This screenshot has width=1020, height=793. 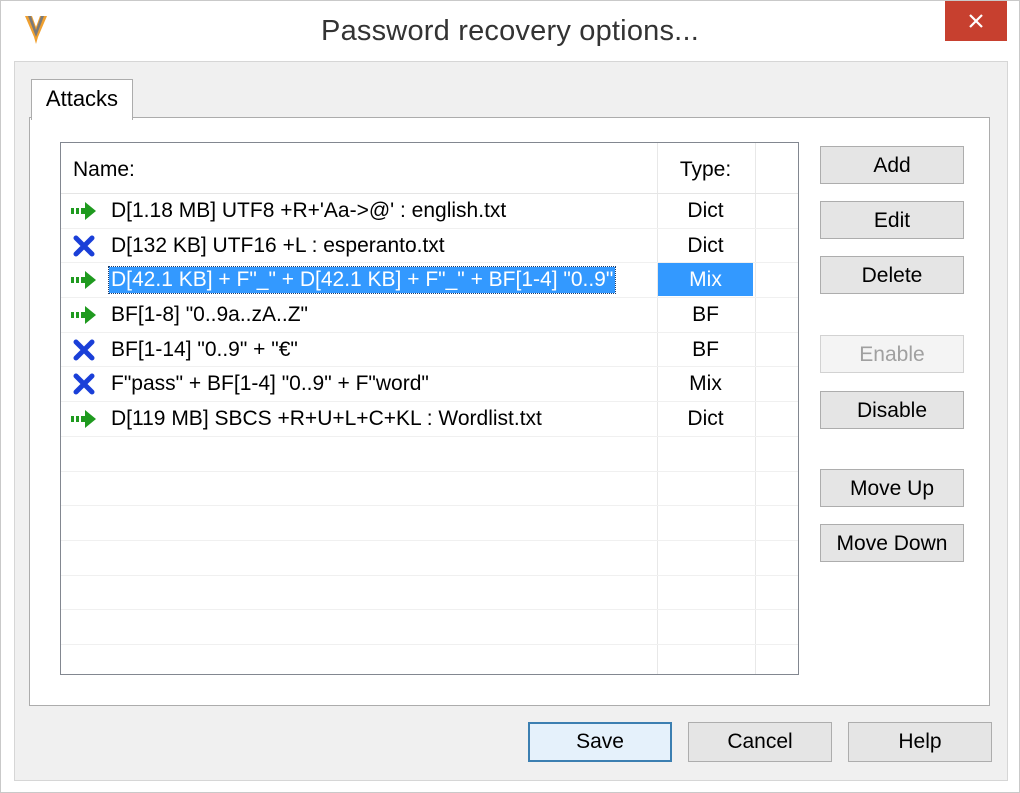 I want to click on row-name: D[132 KB] UTF16 +L : esperanto.txt, so click(x=278, y=245).